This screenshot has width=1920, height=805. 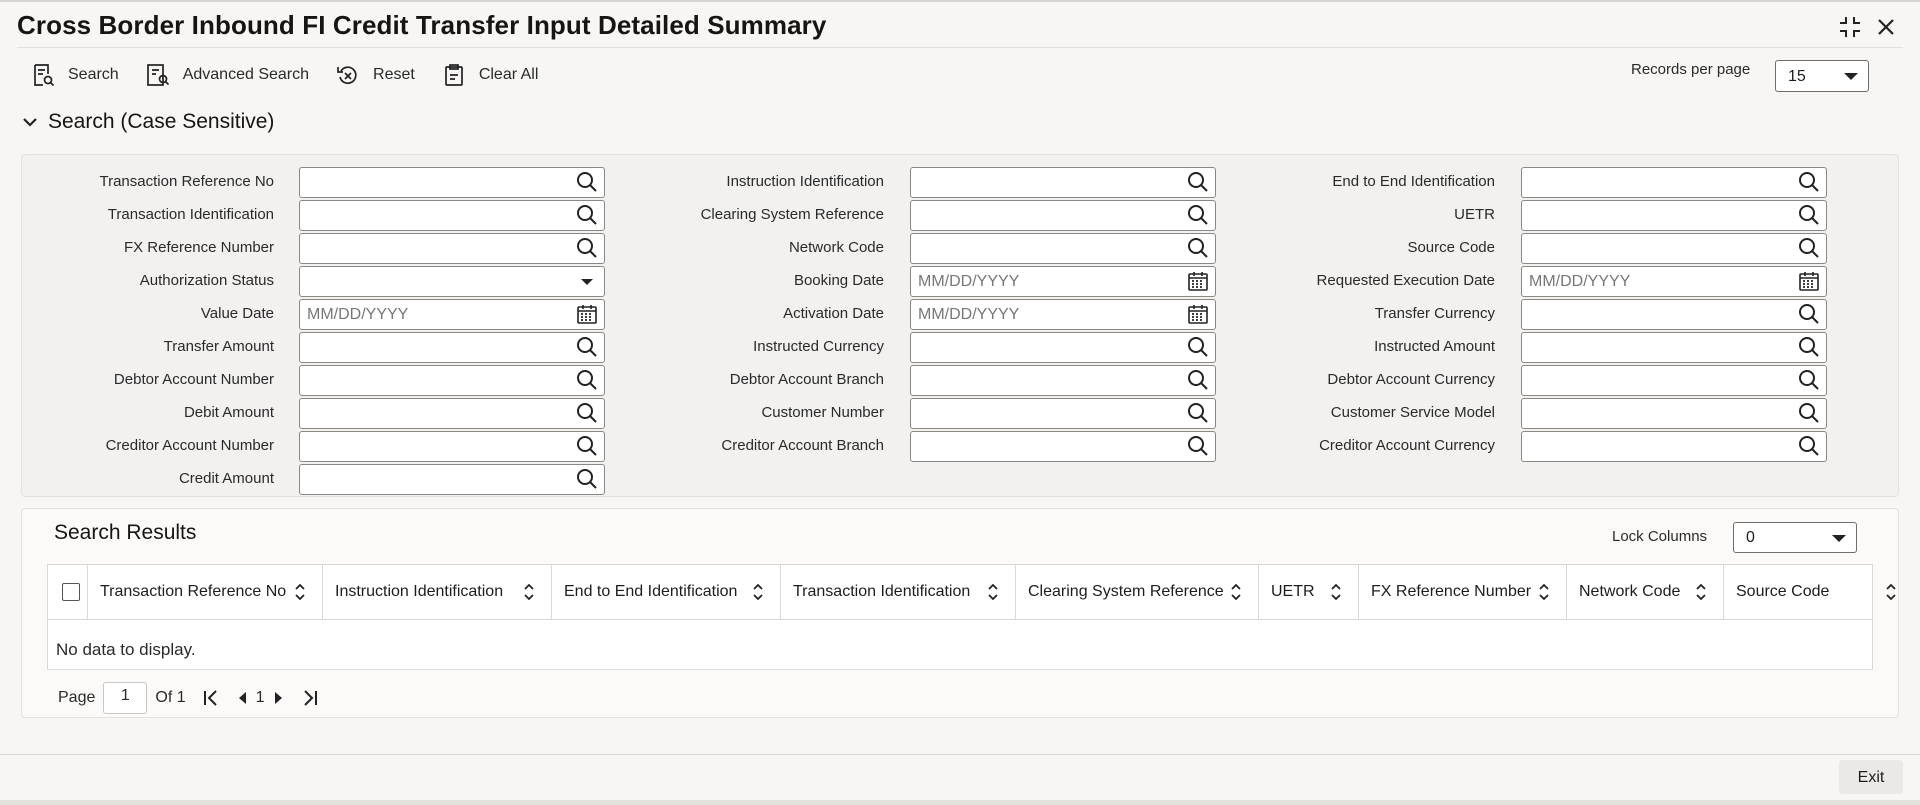 I want to click on records-per-page-select: 15, so click(x=1822, y=76).